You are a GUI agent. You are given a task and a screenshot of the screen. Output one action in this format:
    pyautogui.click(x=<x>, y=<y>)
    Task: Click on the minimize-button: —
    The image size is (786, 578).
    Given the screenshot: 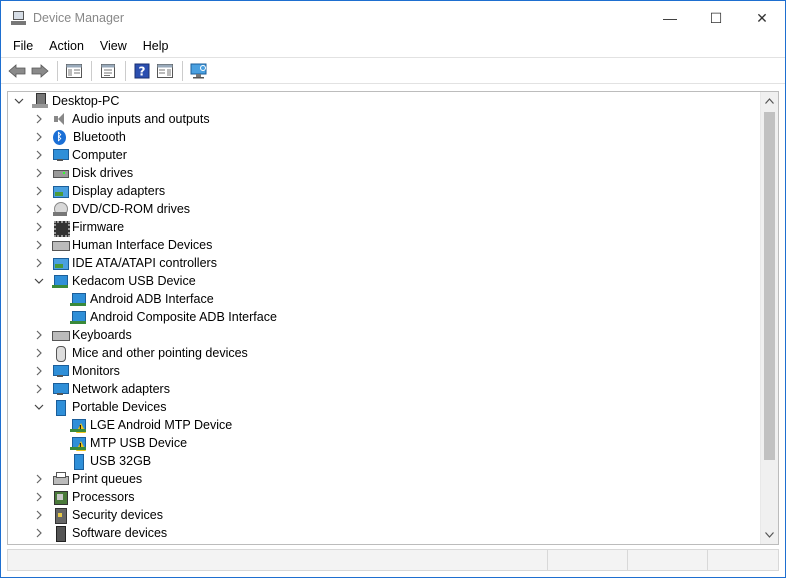 What is the action you would take?
    pyautogui.click(x=670, y=18)
    